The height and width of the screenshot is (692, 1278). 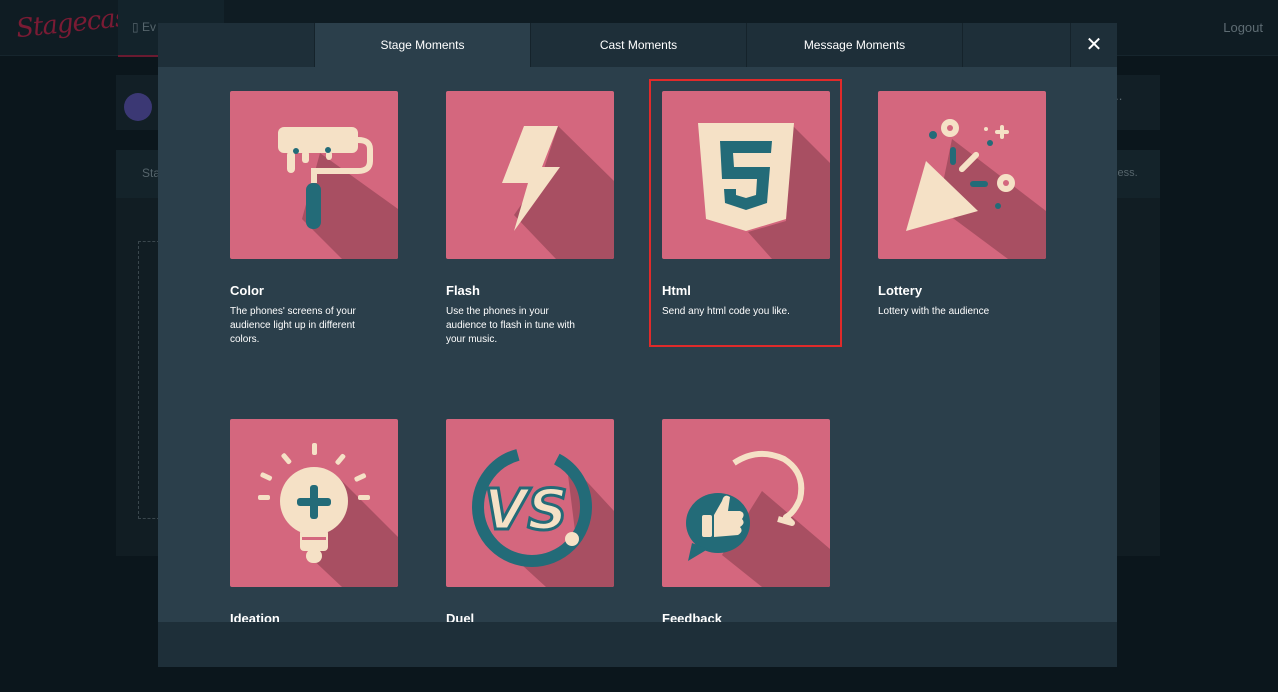 I want to click on moment-tile-lottery: Lottery Lottery with the audience, so click(x=962, y=205).